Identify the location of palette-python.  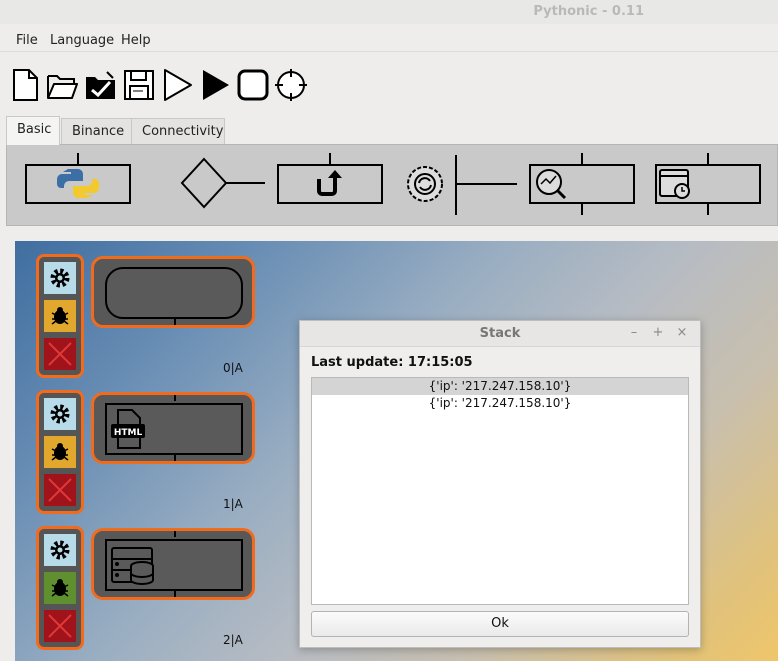
(78, 181).